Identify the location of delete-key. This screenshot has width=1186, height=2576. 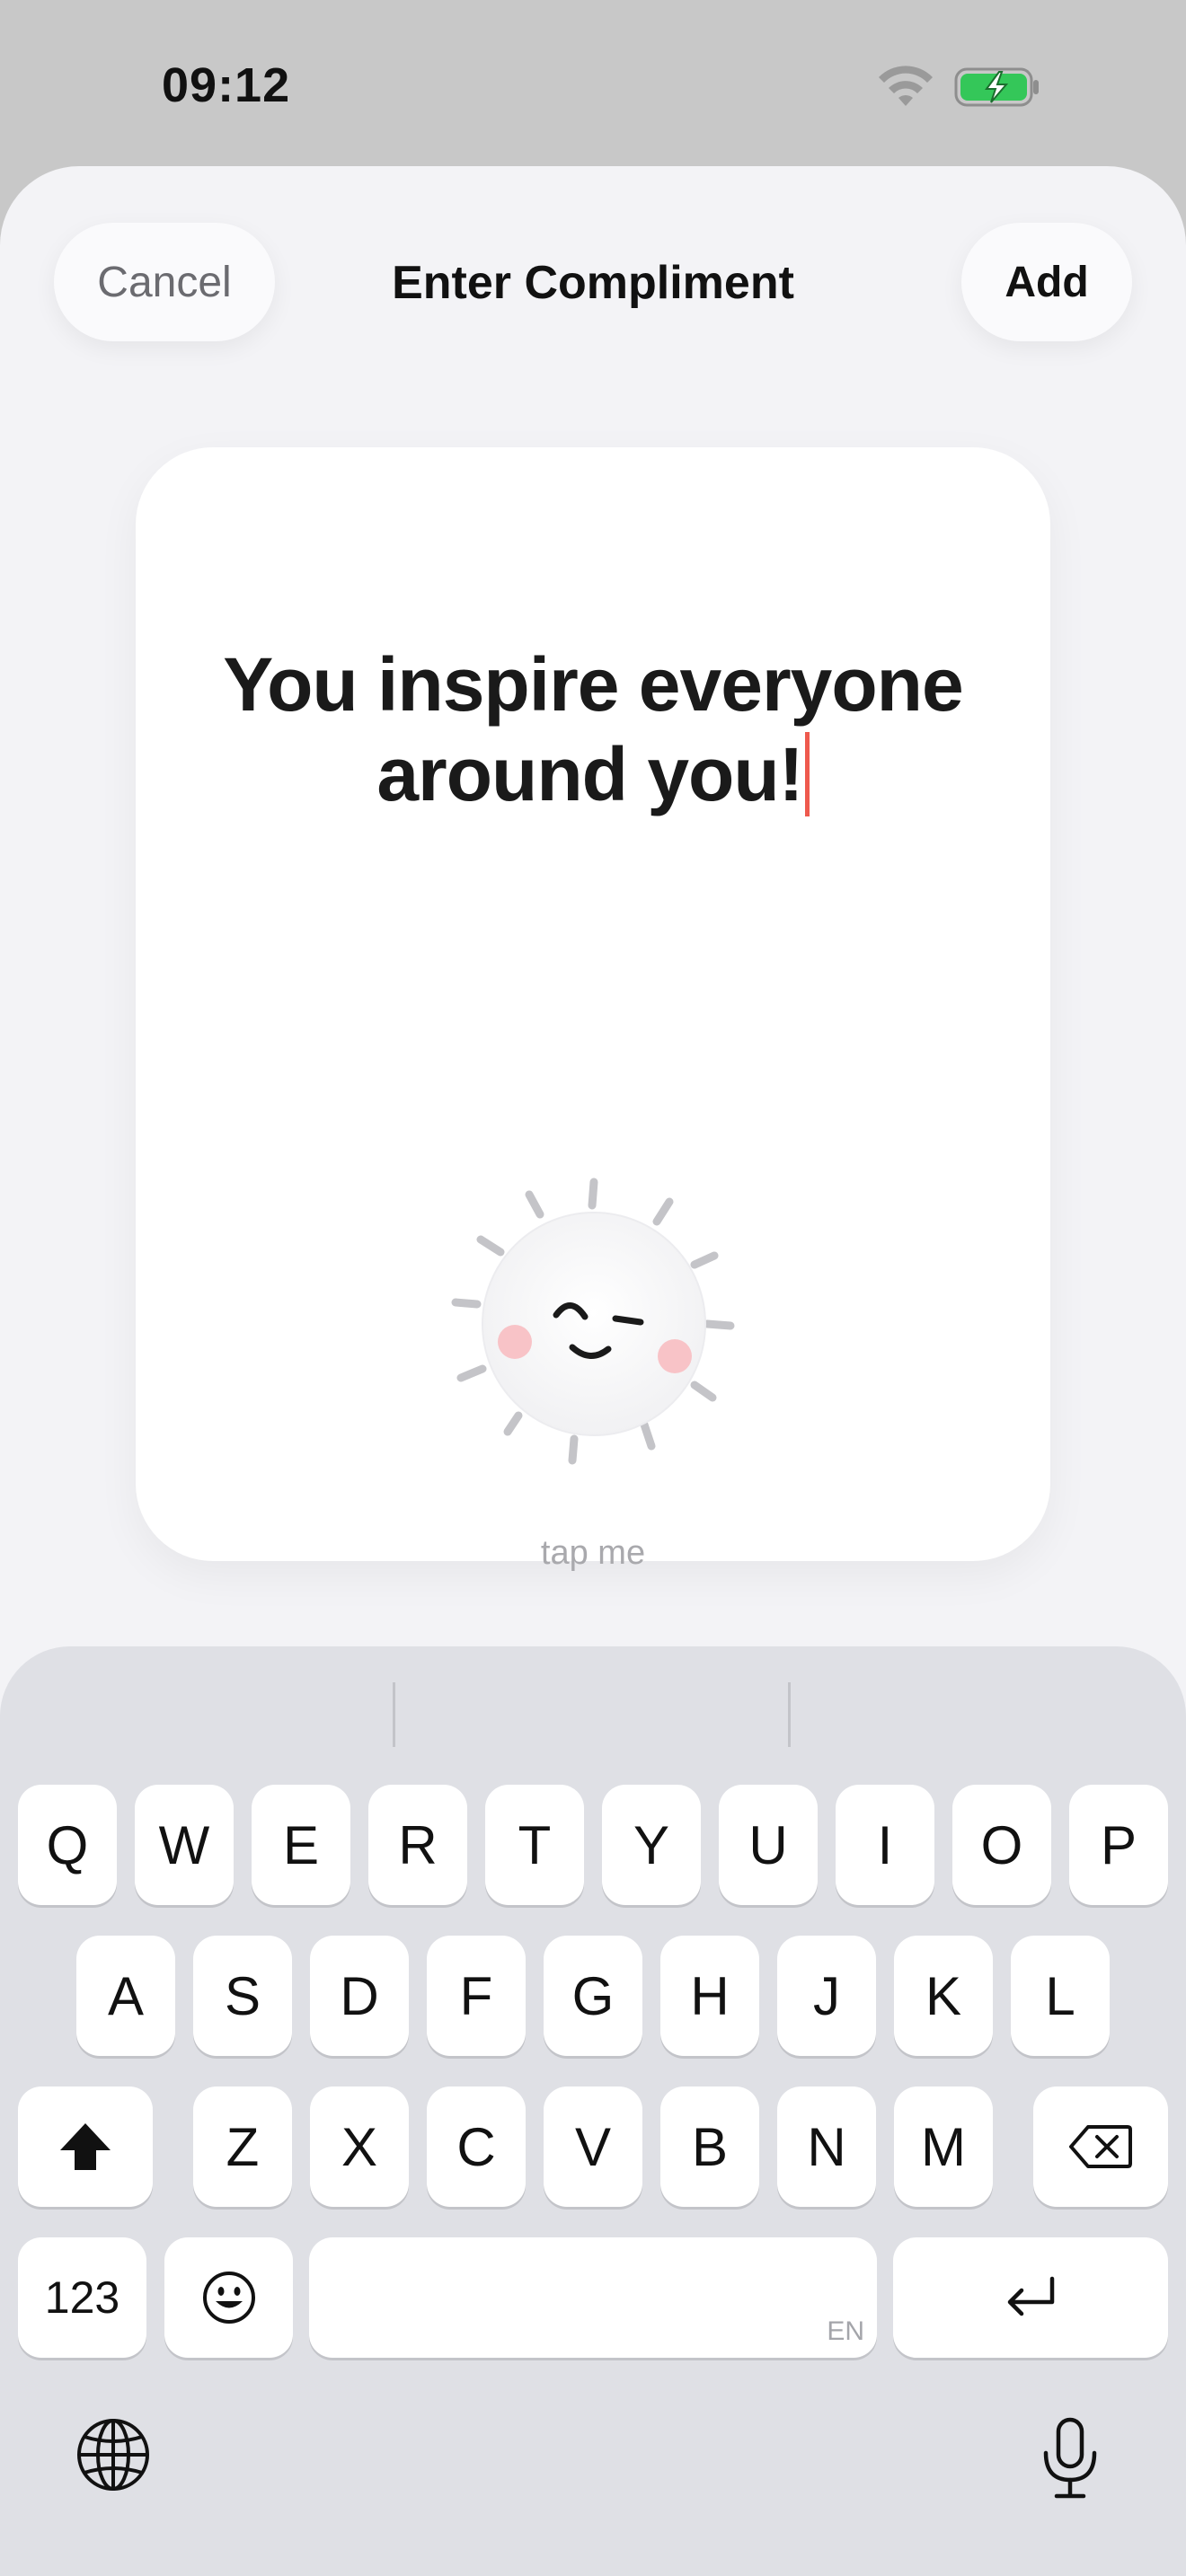
(1100, 2146).